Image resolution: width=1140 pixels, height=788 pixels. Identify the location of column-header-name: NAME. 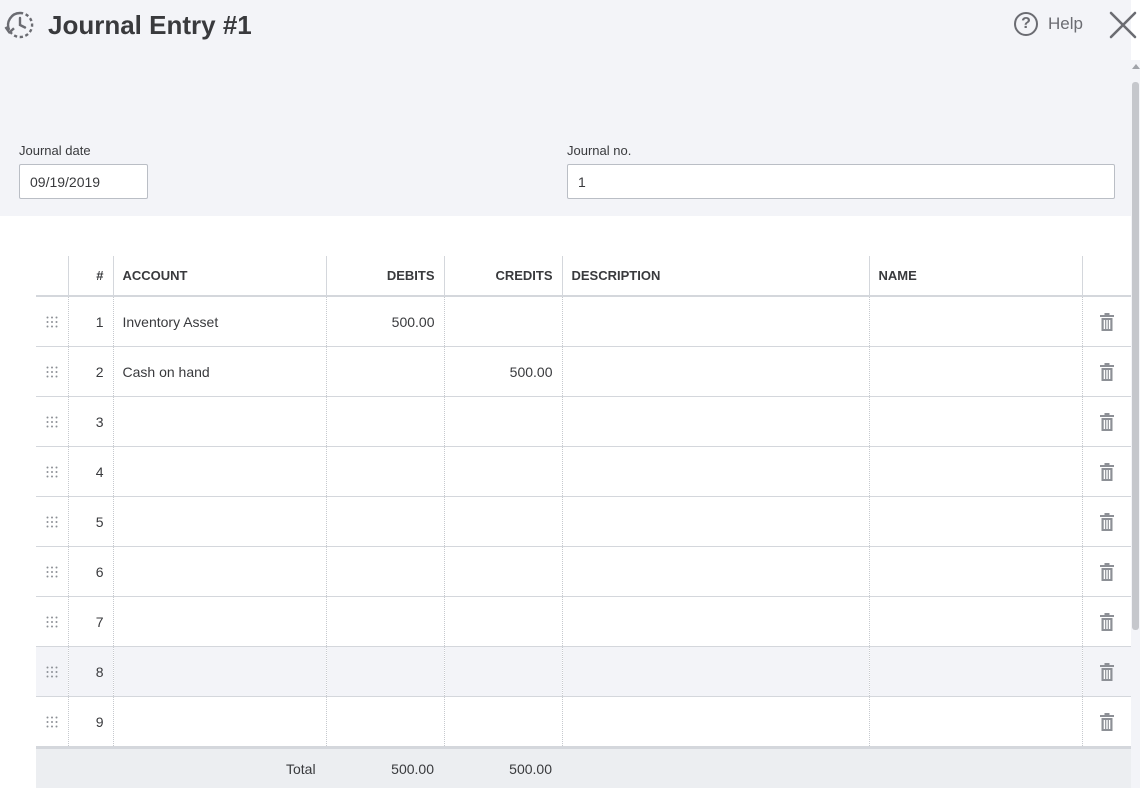
(975, 276).